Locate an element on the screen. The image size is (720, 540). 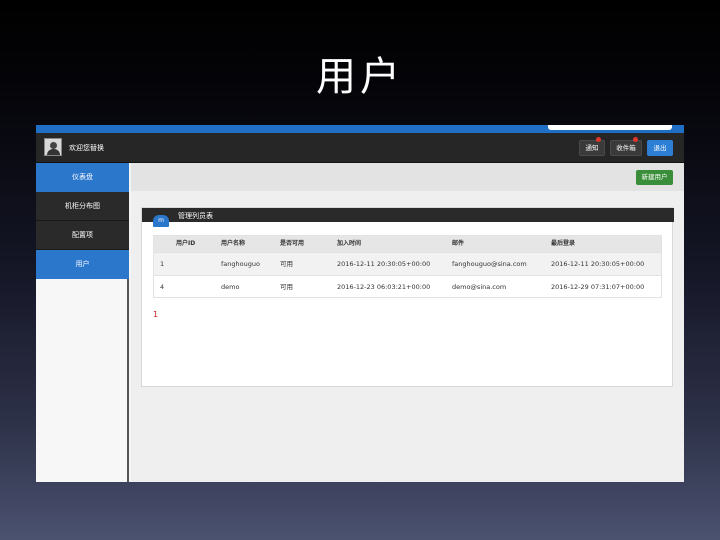
cell-joined: 2016-12-23 06:03:21+00:00 is located at coordinates (384, 287).